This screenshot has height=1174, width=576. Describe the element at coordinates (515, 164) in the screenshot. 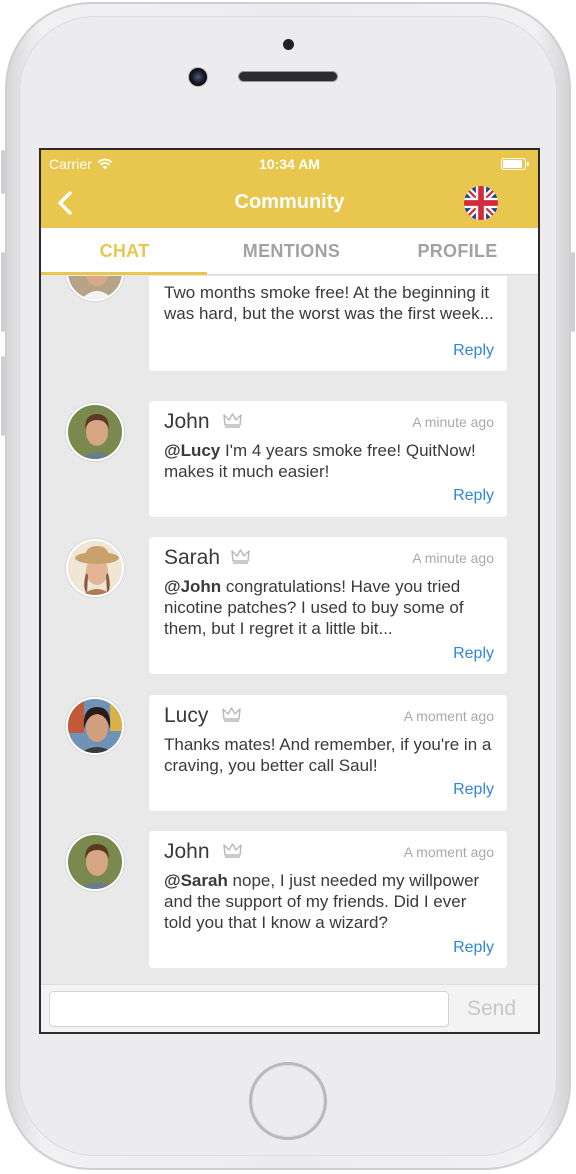

I see `battery-icon` at that location.